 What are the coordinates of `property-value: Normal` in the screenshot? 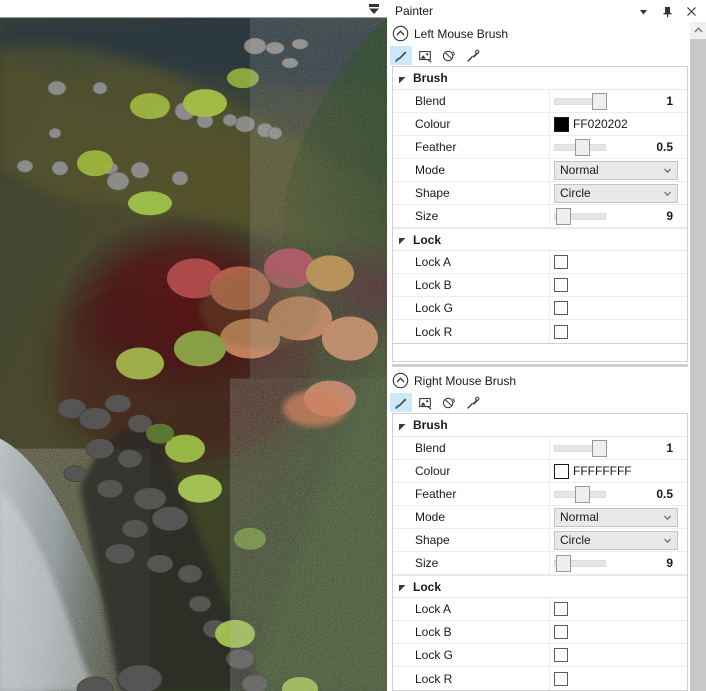 It's located at (618, 517).